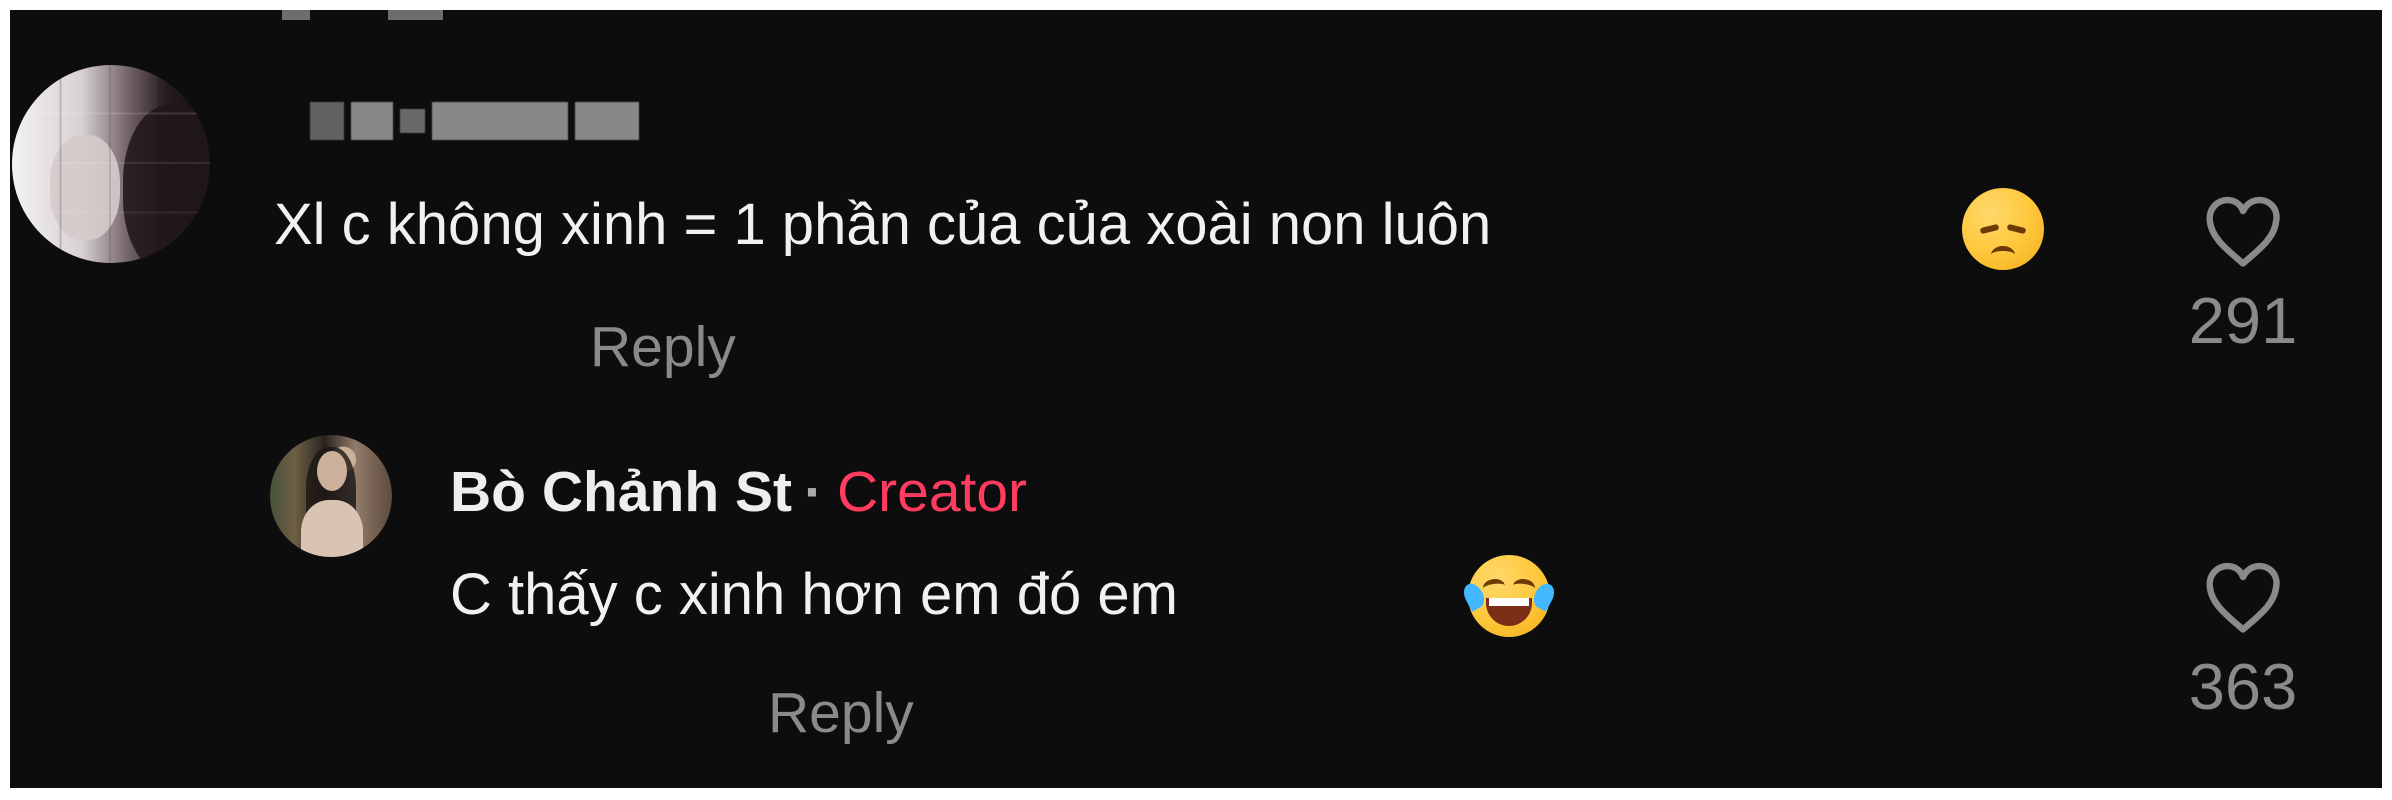 This screenshot has width=2392, height=800. I want to click on reply-like-button: 363, so click(2243, 638).